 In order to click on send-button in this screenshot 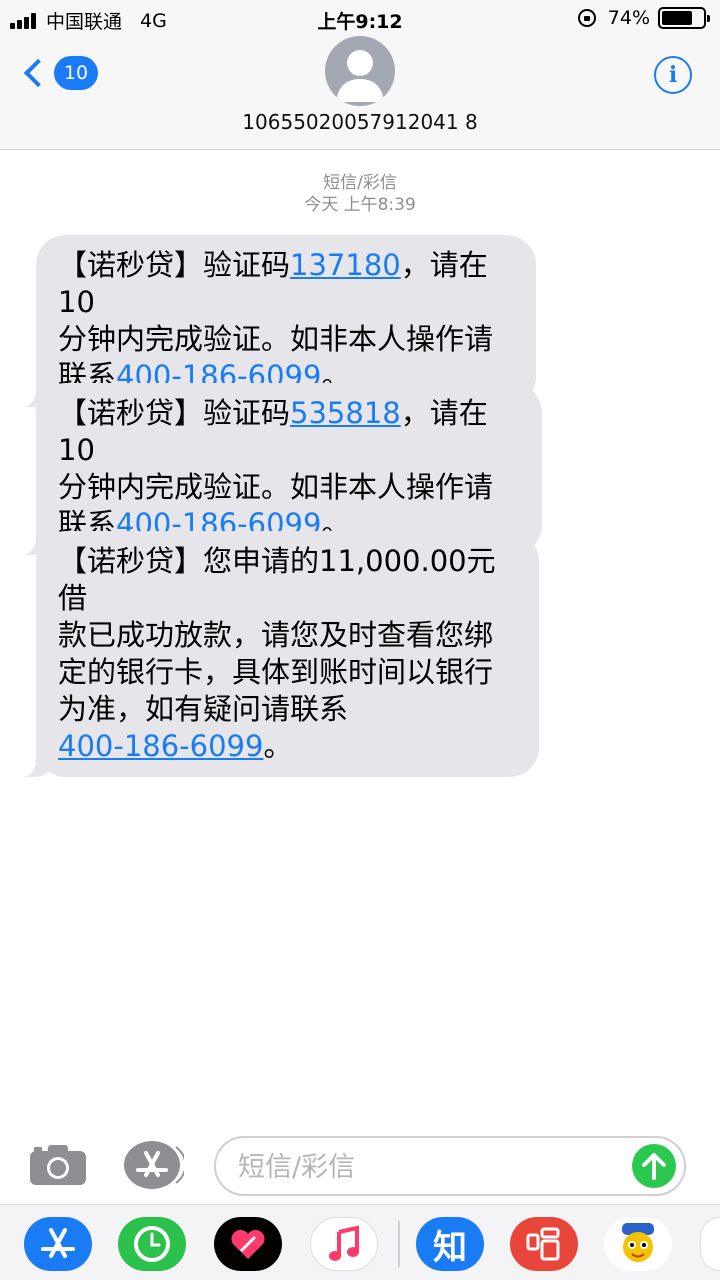, I will do `click(654, 1166)`.